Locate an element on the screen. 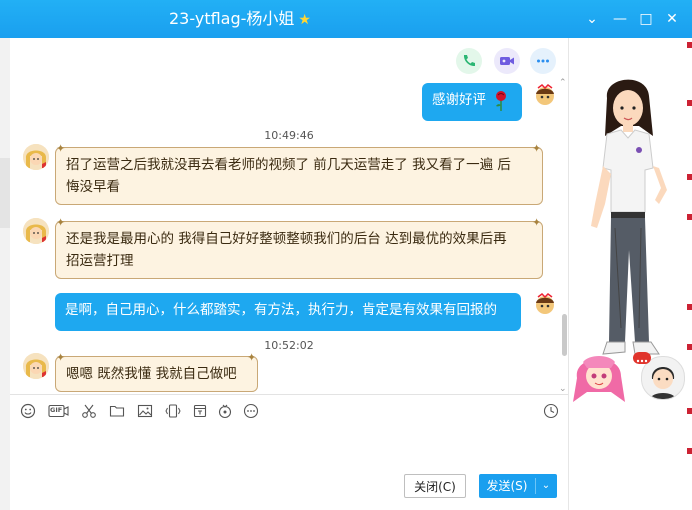 This screenshot has height=510, width=692. phone-icon is located at coordinates (469, 61).